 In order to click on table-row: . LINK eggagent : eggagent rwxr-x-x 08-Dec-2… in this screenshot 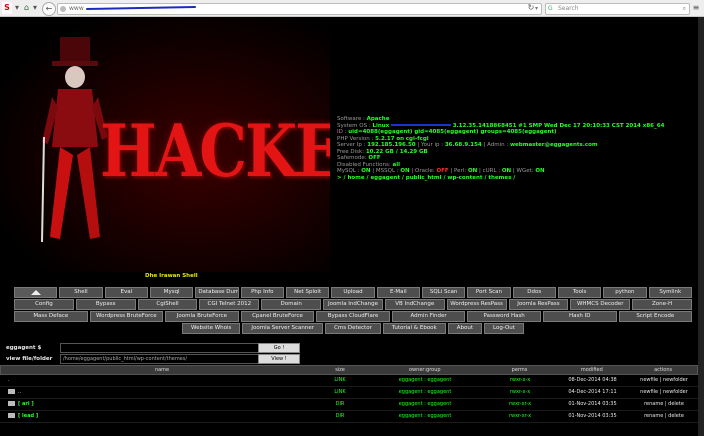, I will do `click(349, 381)`.